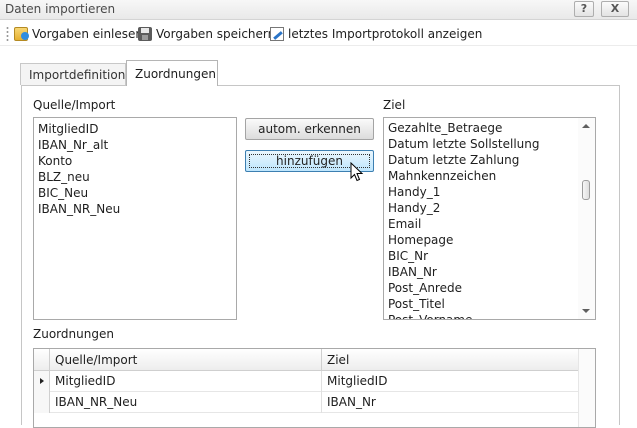 This screenshot has height=428, width=637. What do you see at coordinates (172, 73) in the screenshot?
I see `tab-zuordnungen: Zuordnungen` at bounding box center [172, 73].